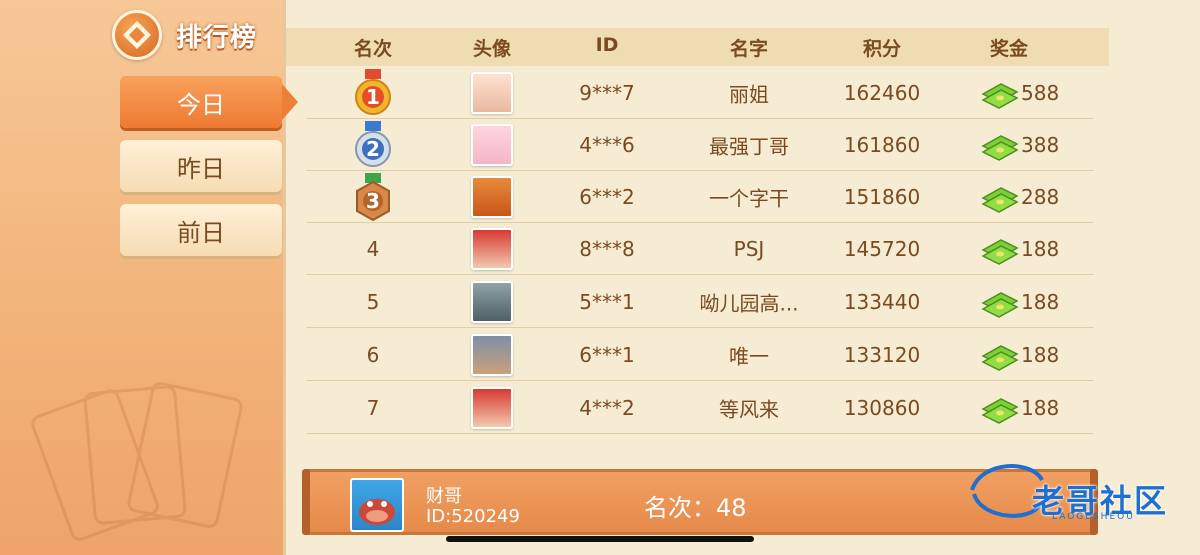  I want to click on rank-number: 4, so click(373, 249).